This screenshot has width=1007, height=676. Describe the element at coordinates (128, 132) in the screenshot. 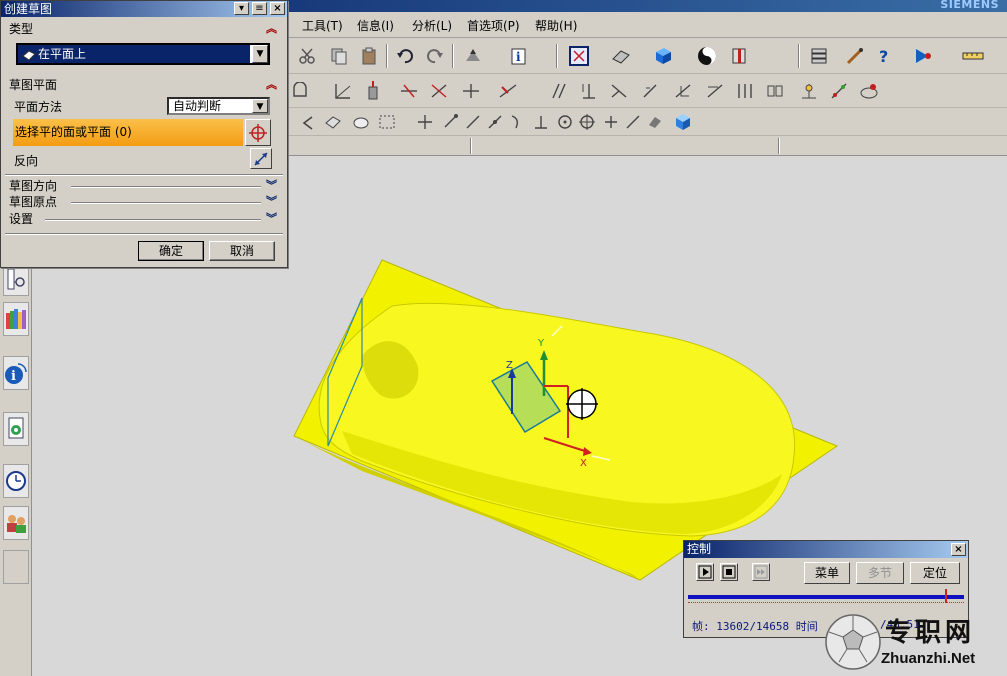

I see `select-planar-face-row: 选择平的面或平面 (0)` at that location.